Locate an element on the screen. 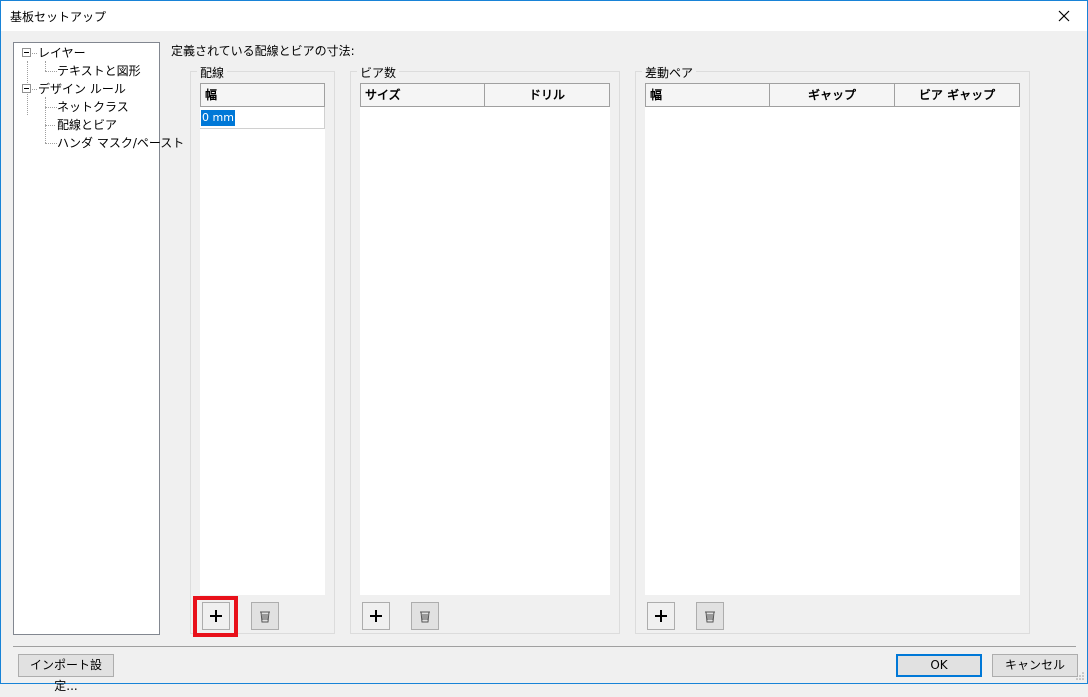 This screenshot has height=697, width=1088. resize-grip-icon is located at coordinates (1080, 676).